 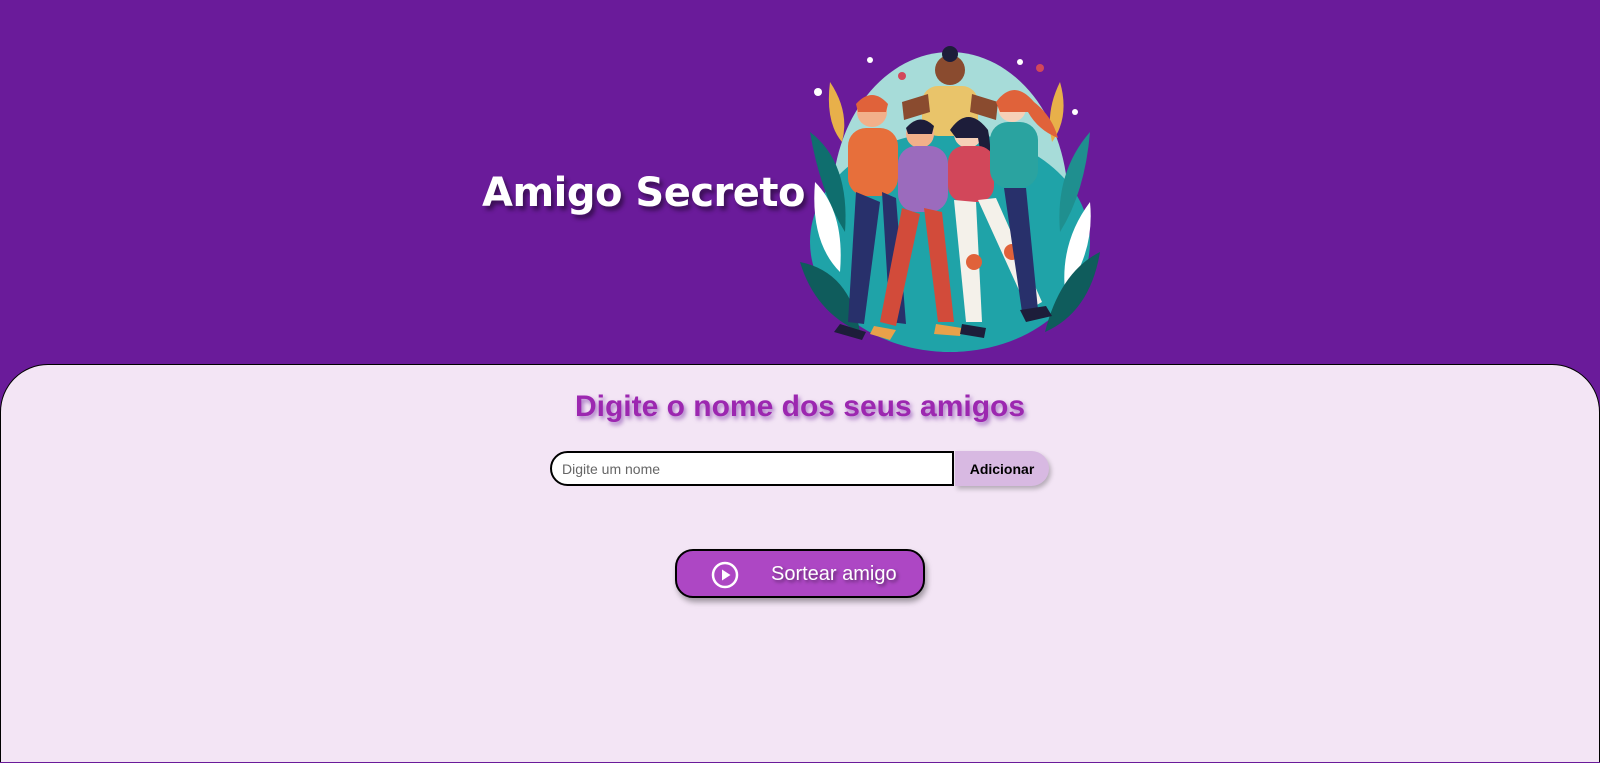 I want to click on draw-friend-button: Sortear amigo, so click(x=800, y=573).